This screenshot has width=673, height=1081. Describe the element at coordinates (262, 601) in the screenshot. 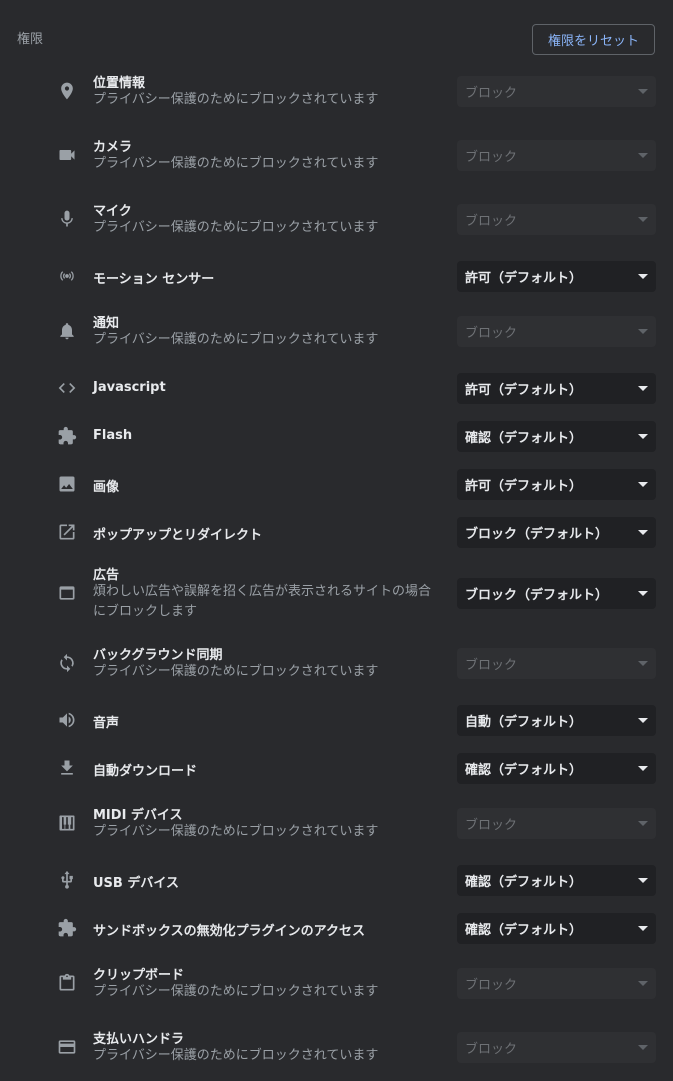

I see `permission-description: 煩わしい広告や誤解を招く広告が表示されるサイトの場合にブロックします` at that location.